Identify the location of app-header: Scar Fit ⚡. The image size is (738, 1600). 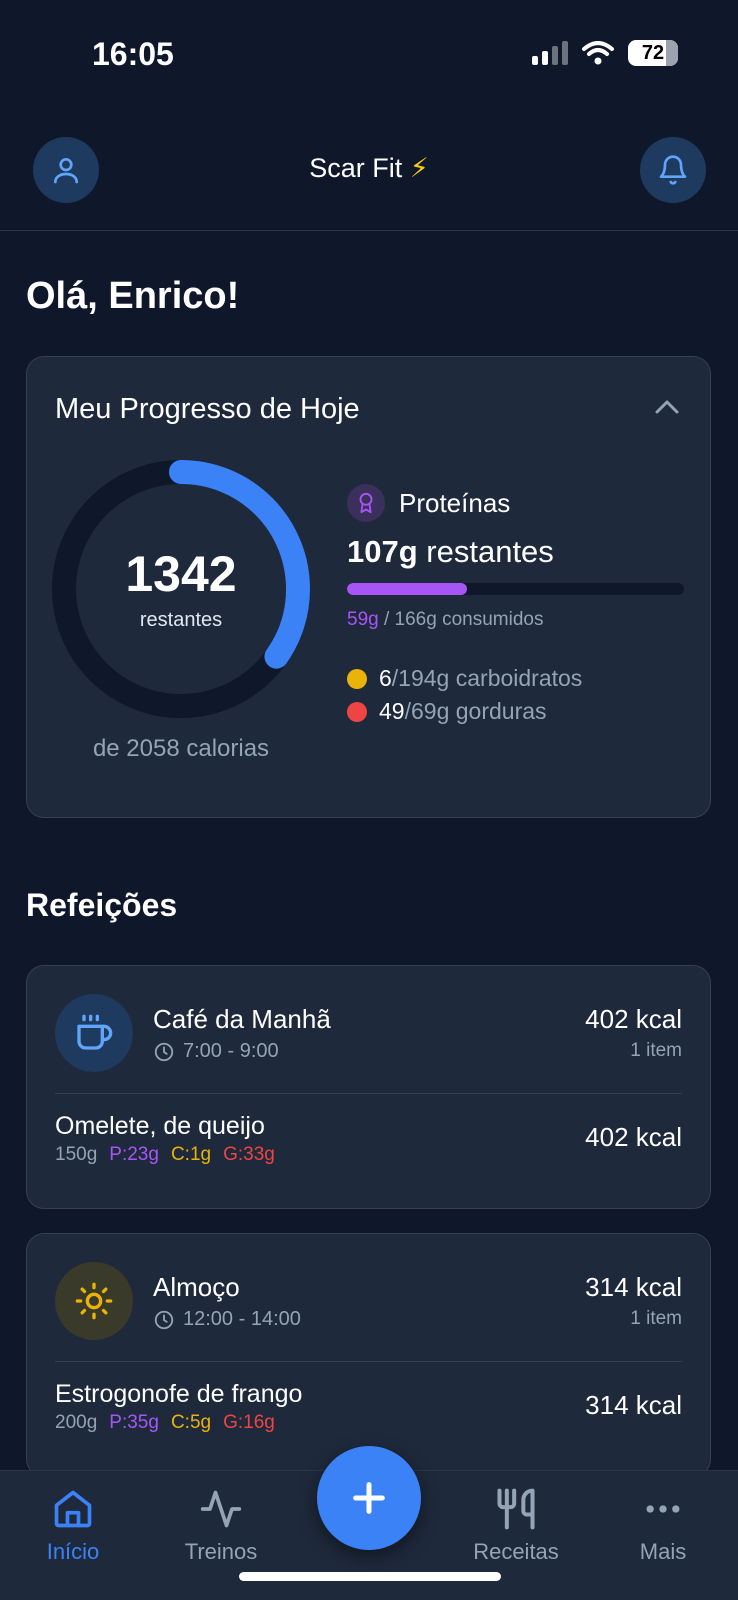
(369, 183).